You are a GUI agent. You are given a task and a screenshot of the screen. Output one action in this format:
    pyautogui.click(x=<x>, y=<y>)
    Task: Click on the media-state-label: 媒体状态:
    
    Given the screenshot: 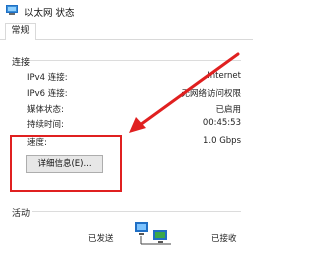 What is the action you would take?
    pyautogui.click(x=45, y=110)
    